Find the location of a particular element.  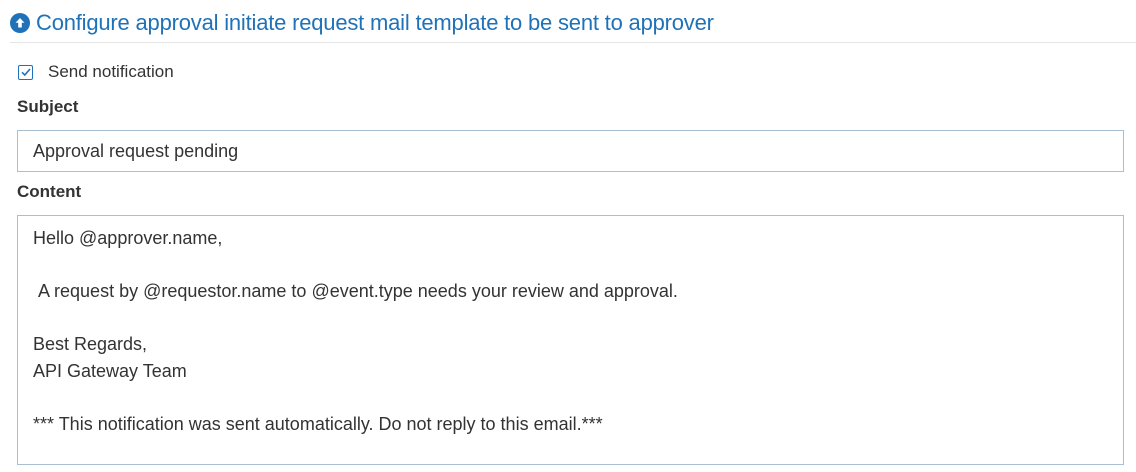

send-notification-label: Send notification is located at coordinates (111, 72).